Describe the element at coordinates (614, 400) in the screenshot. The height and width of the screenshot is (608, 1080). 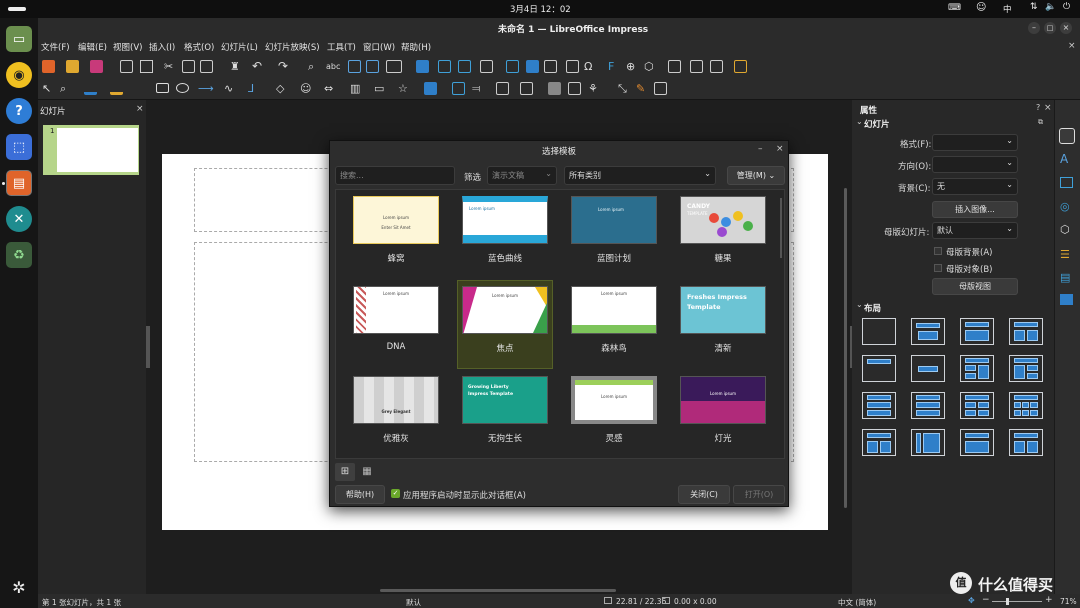
I see `template-thumb-inspiration: Lorem ipsum` at that location.